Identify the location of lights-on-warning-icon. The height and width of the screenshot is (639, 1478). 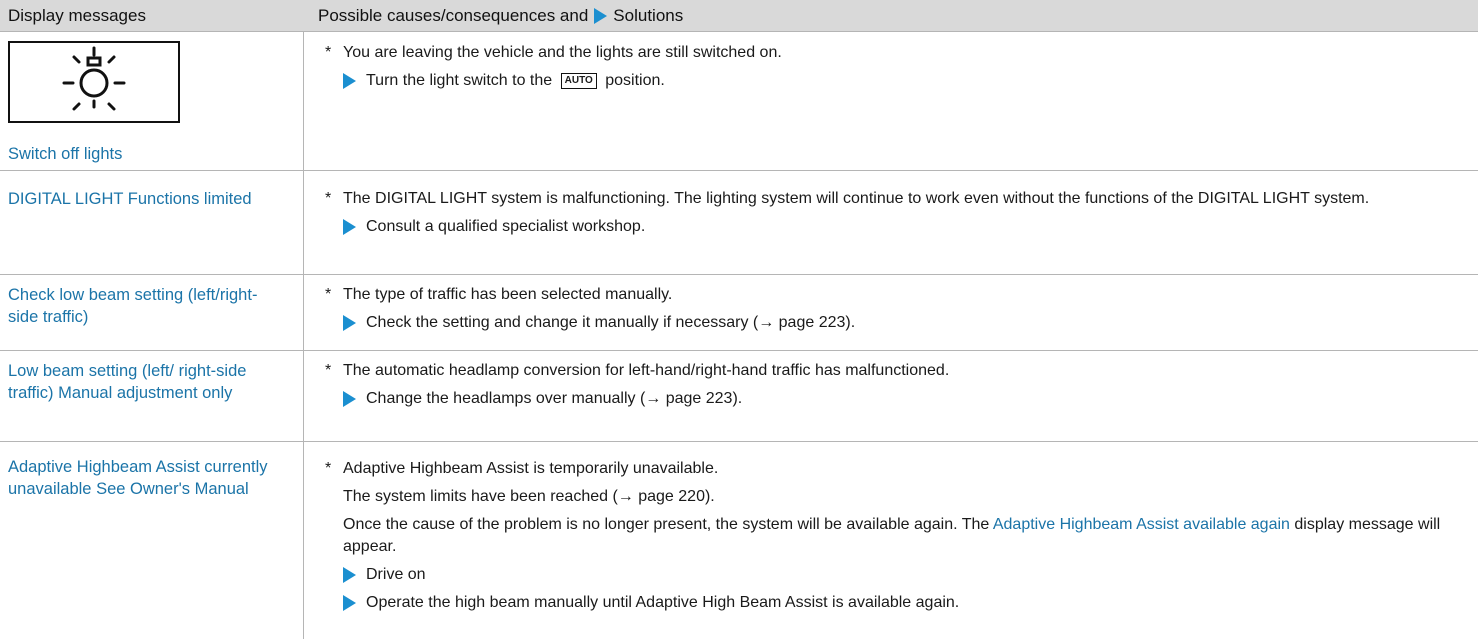
(94, 82).